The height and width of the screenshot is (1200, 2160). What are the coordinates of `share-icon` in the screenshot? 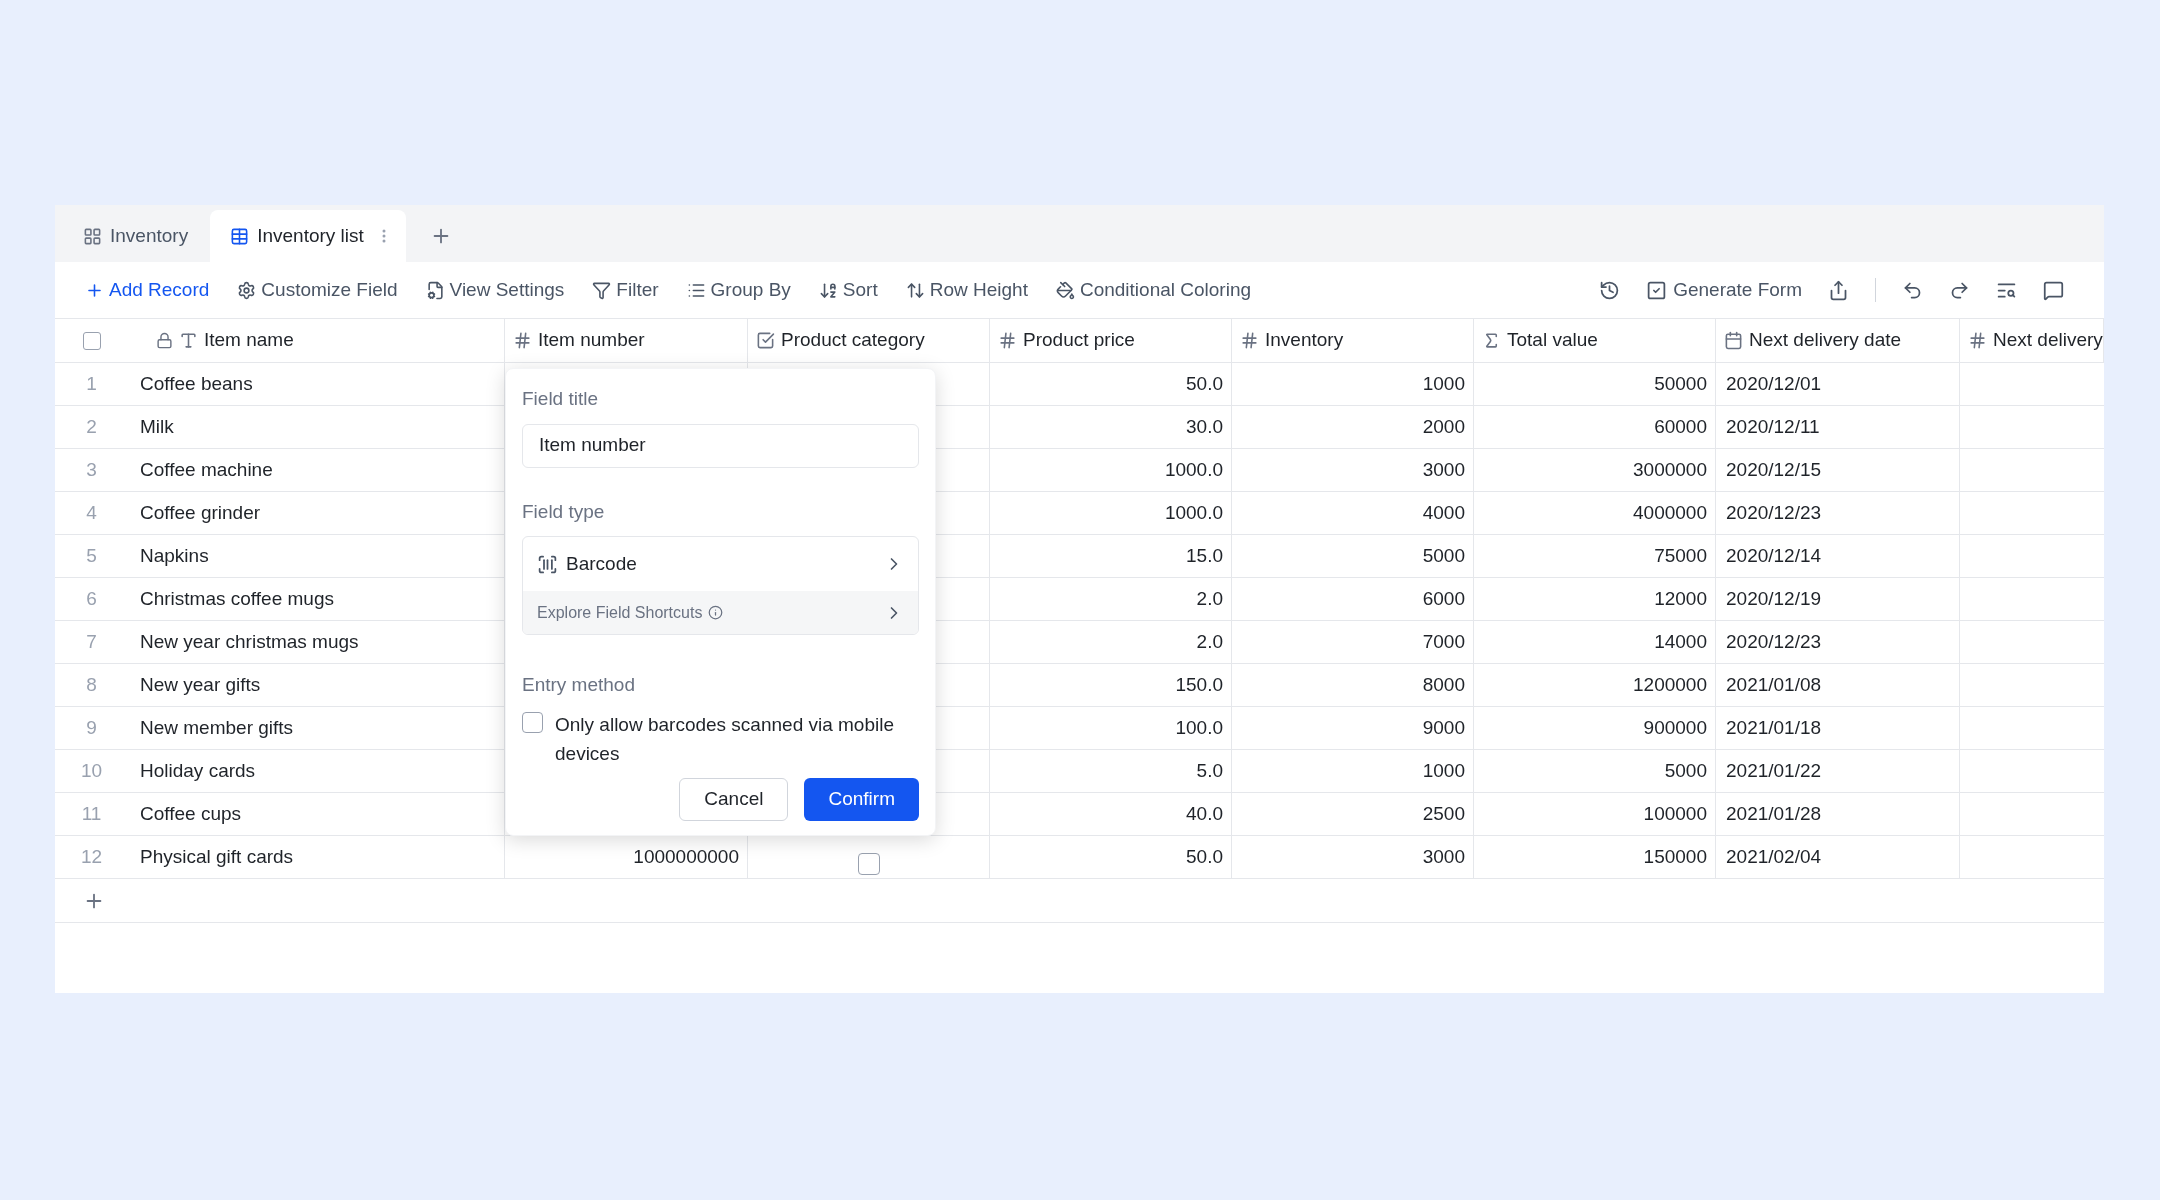 It's located at (1838, 290).